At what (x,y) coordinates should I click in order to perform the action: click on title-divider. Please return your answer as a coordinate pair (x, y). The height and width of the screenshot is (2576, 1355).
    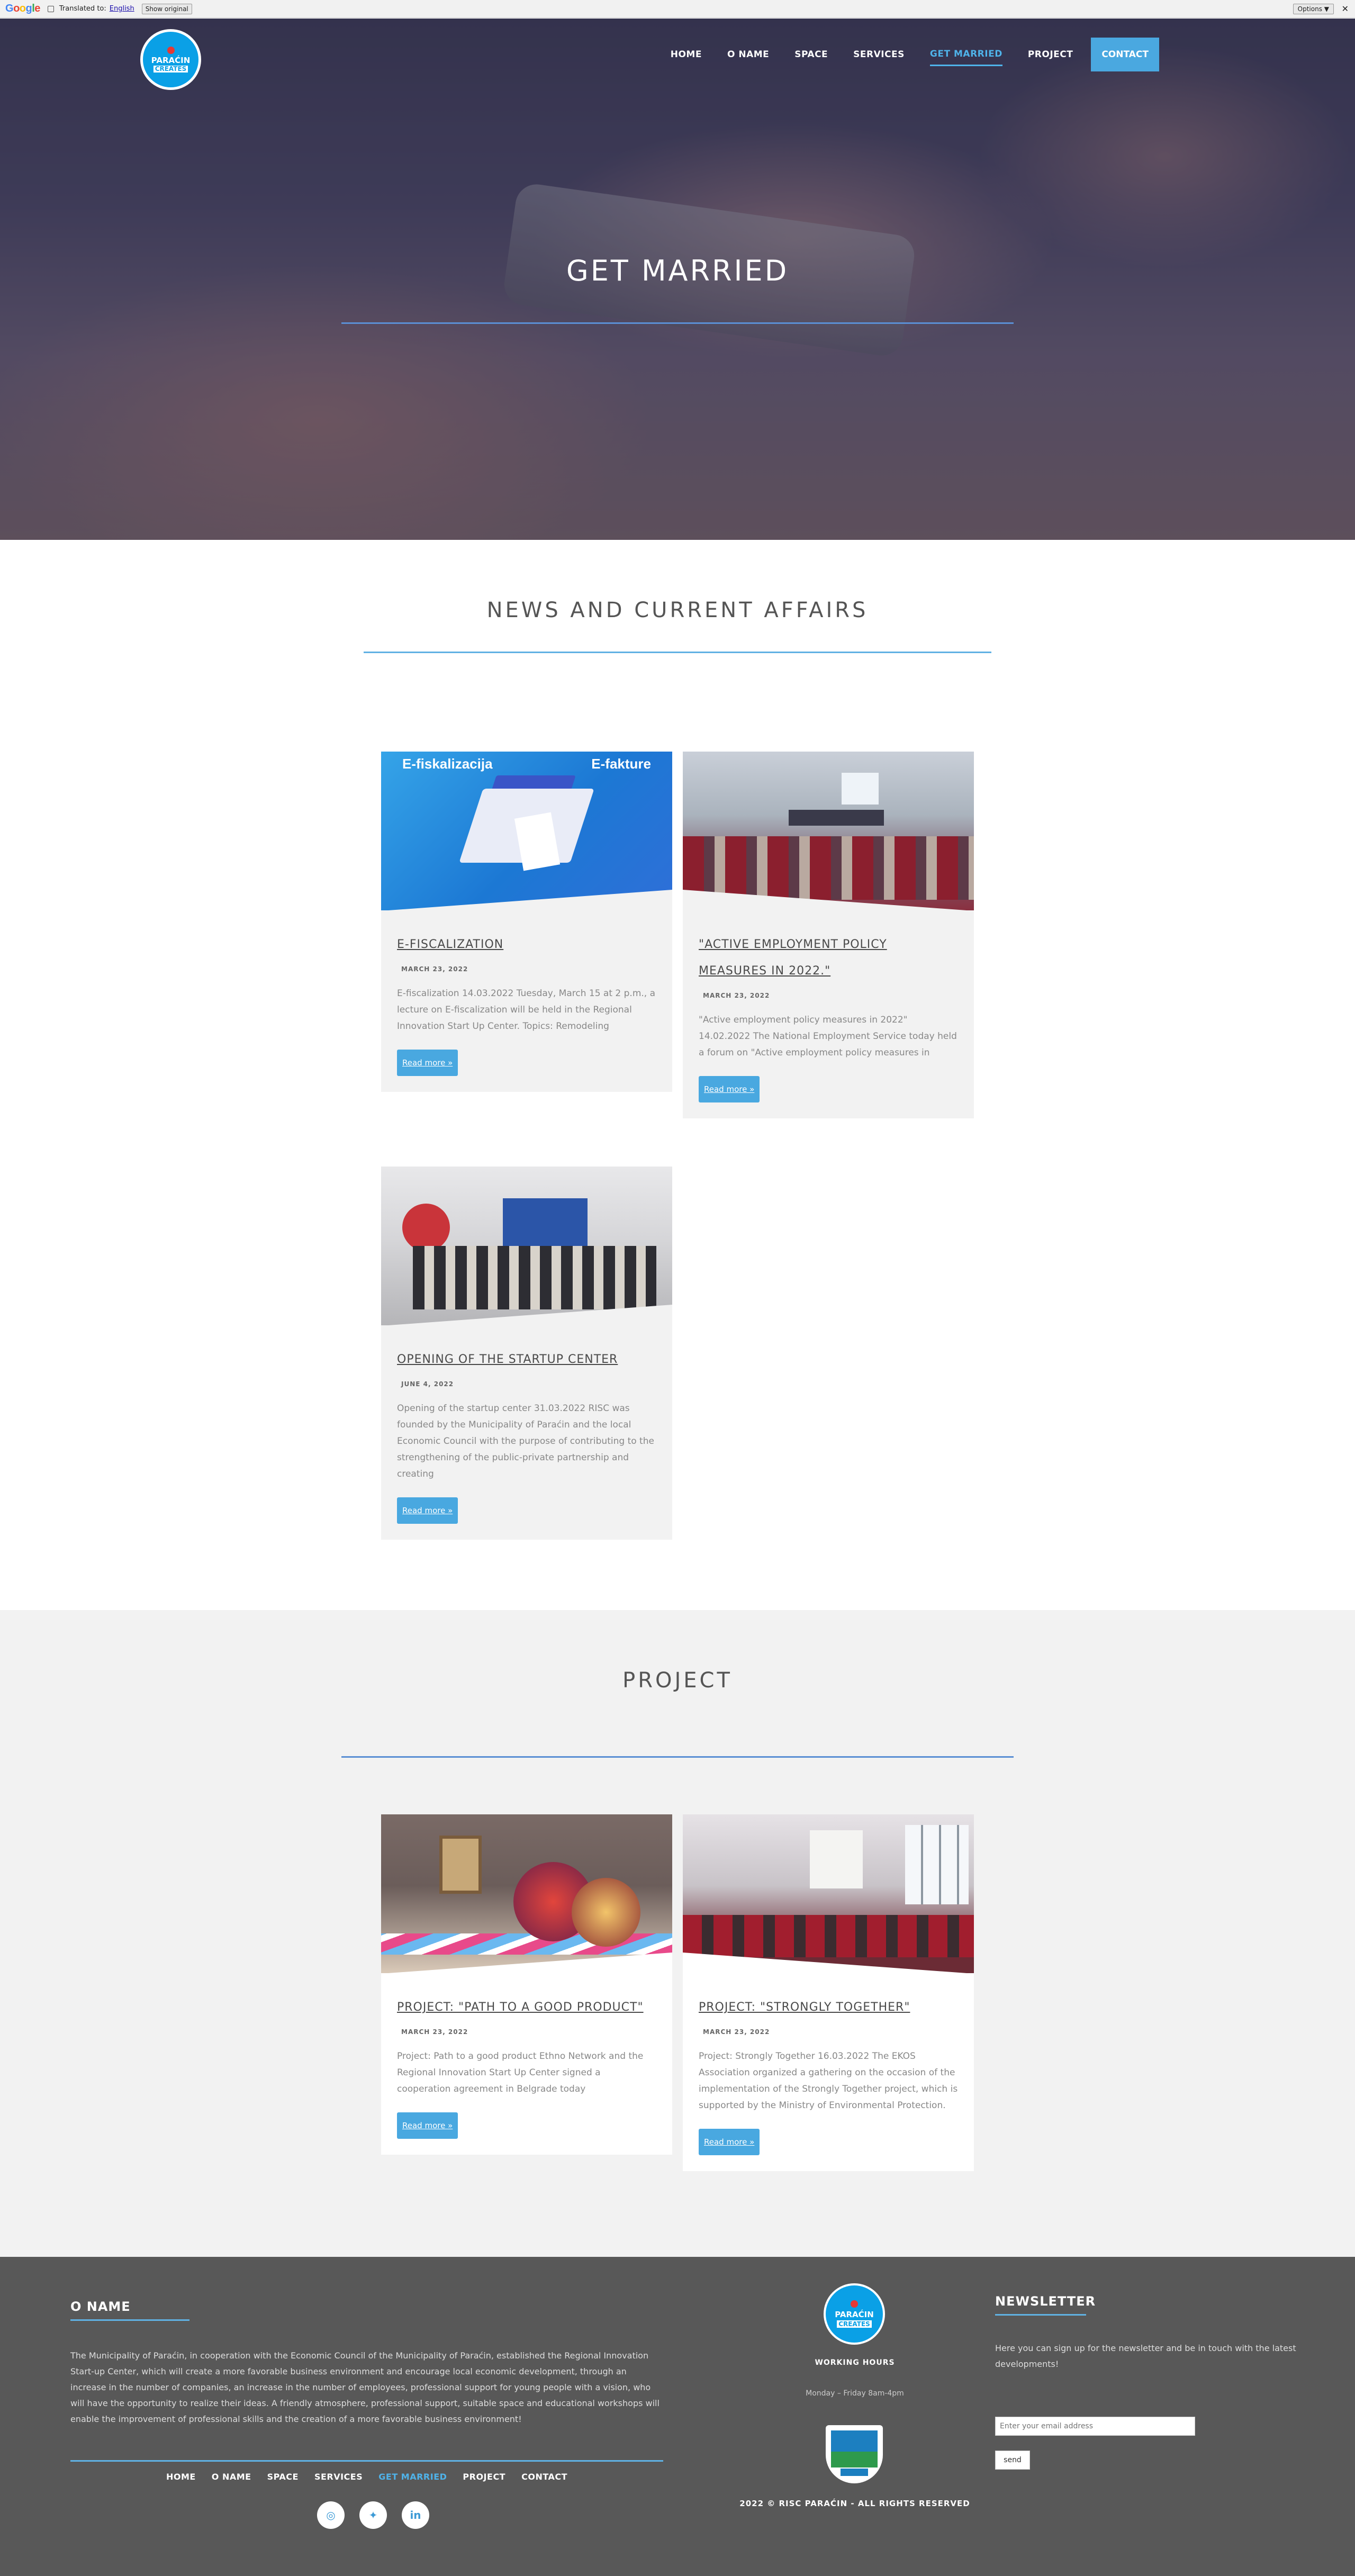
    Looking at the image, I should click on (677, 323).